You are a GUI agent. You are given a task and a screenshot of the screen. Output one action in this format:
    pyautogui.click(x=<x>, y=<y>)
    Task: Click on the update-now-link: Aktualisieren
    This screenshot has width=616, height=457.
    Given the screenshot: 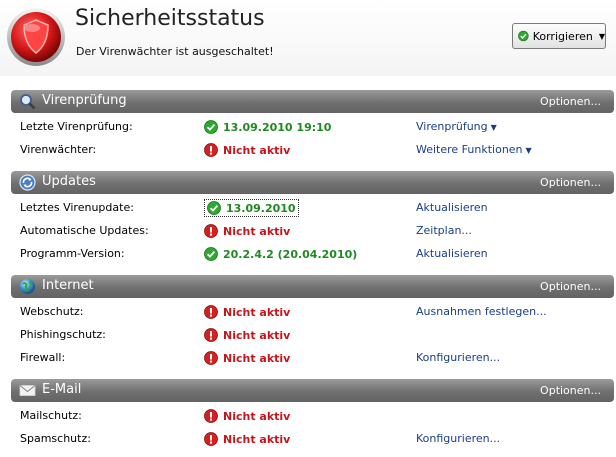 What is the action you would take?
    pyautogui.click(x=452, y=207)
    